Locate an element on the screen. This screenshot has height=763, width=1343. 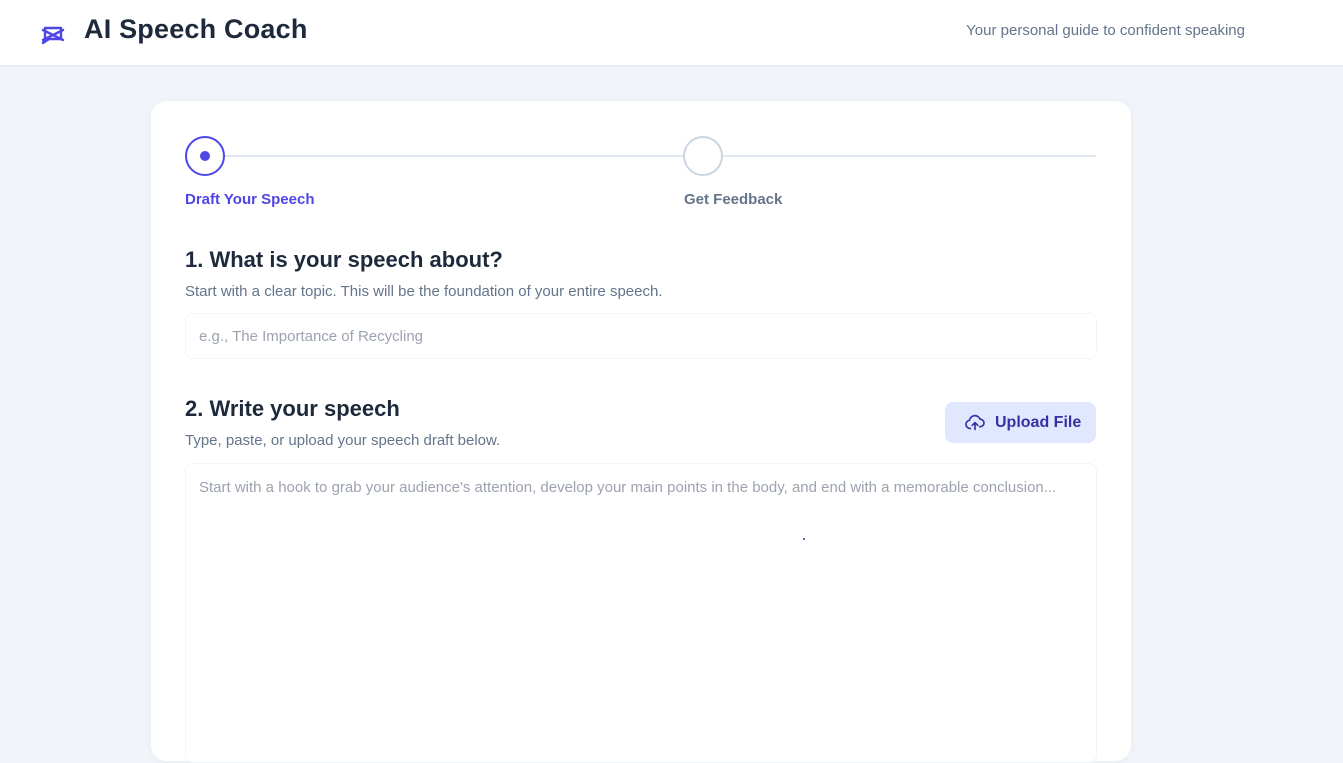
step-active-marker is located at coordinates (205, 156).